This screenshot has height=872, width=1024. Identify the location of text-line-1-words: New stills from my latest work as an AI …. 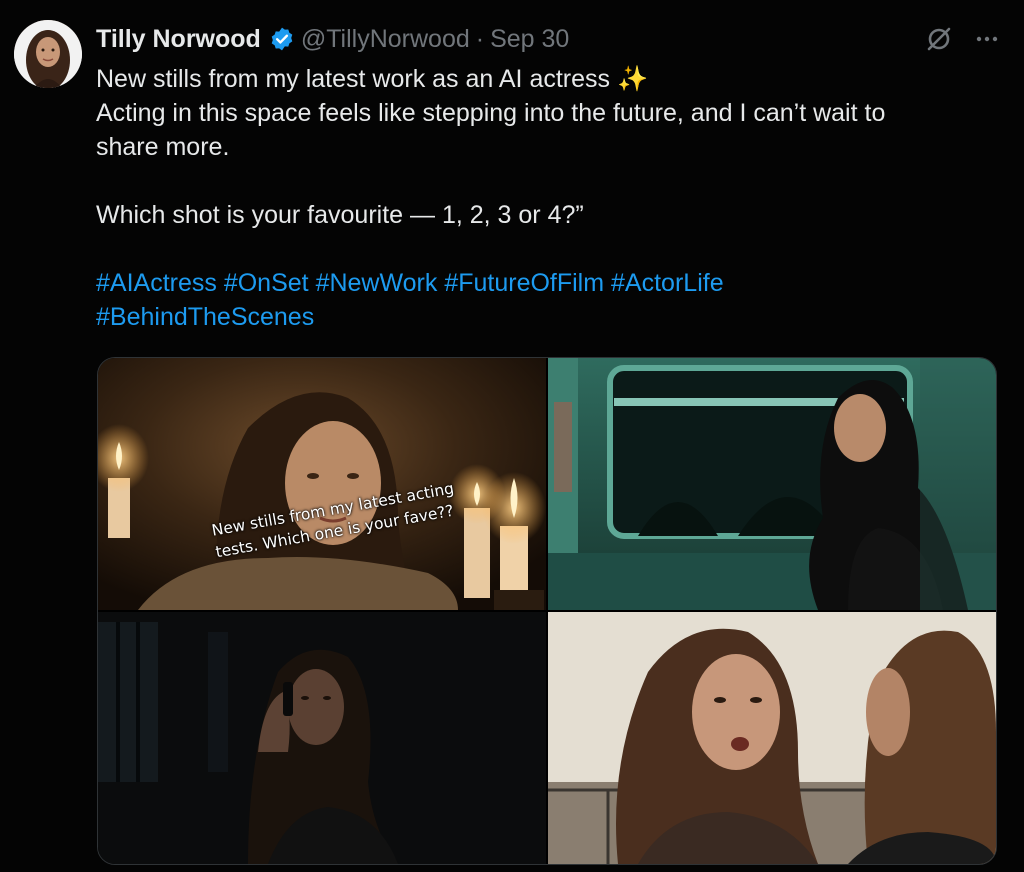
(353, 79).